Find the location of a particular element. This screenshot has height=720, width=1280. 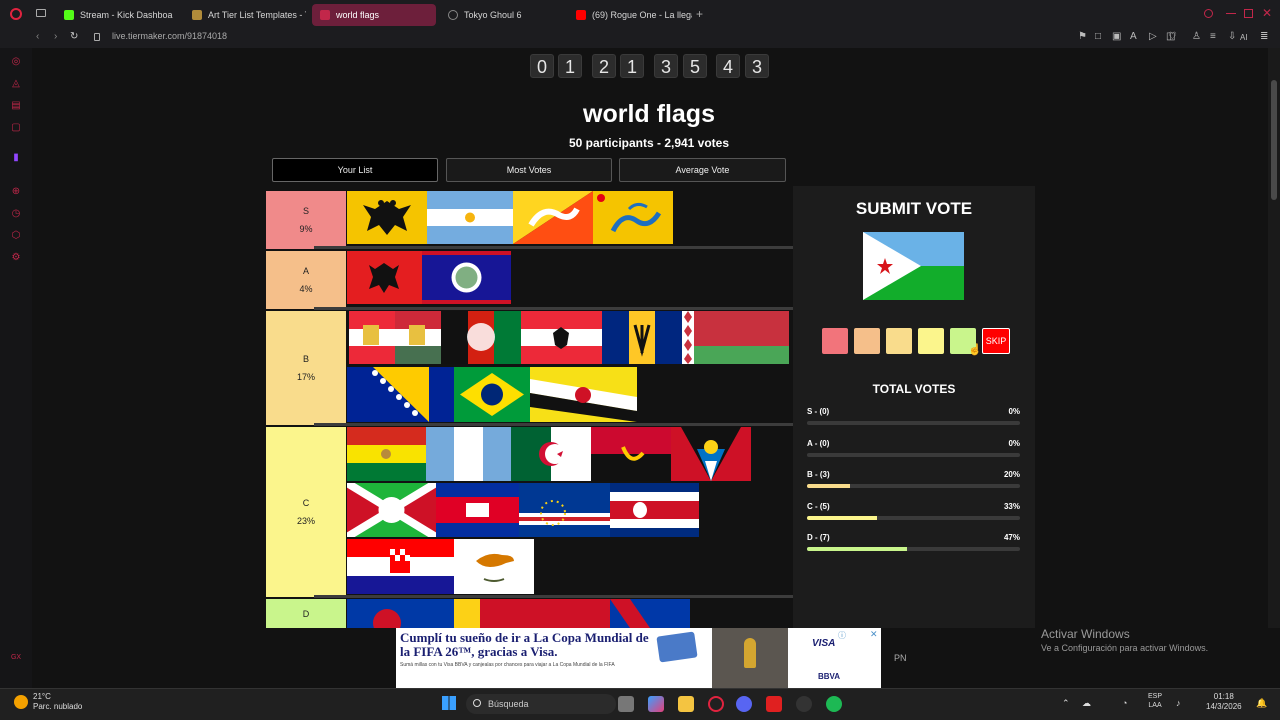

vote-s-button is located at coordinates (835, 341).